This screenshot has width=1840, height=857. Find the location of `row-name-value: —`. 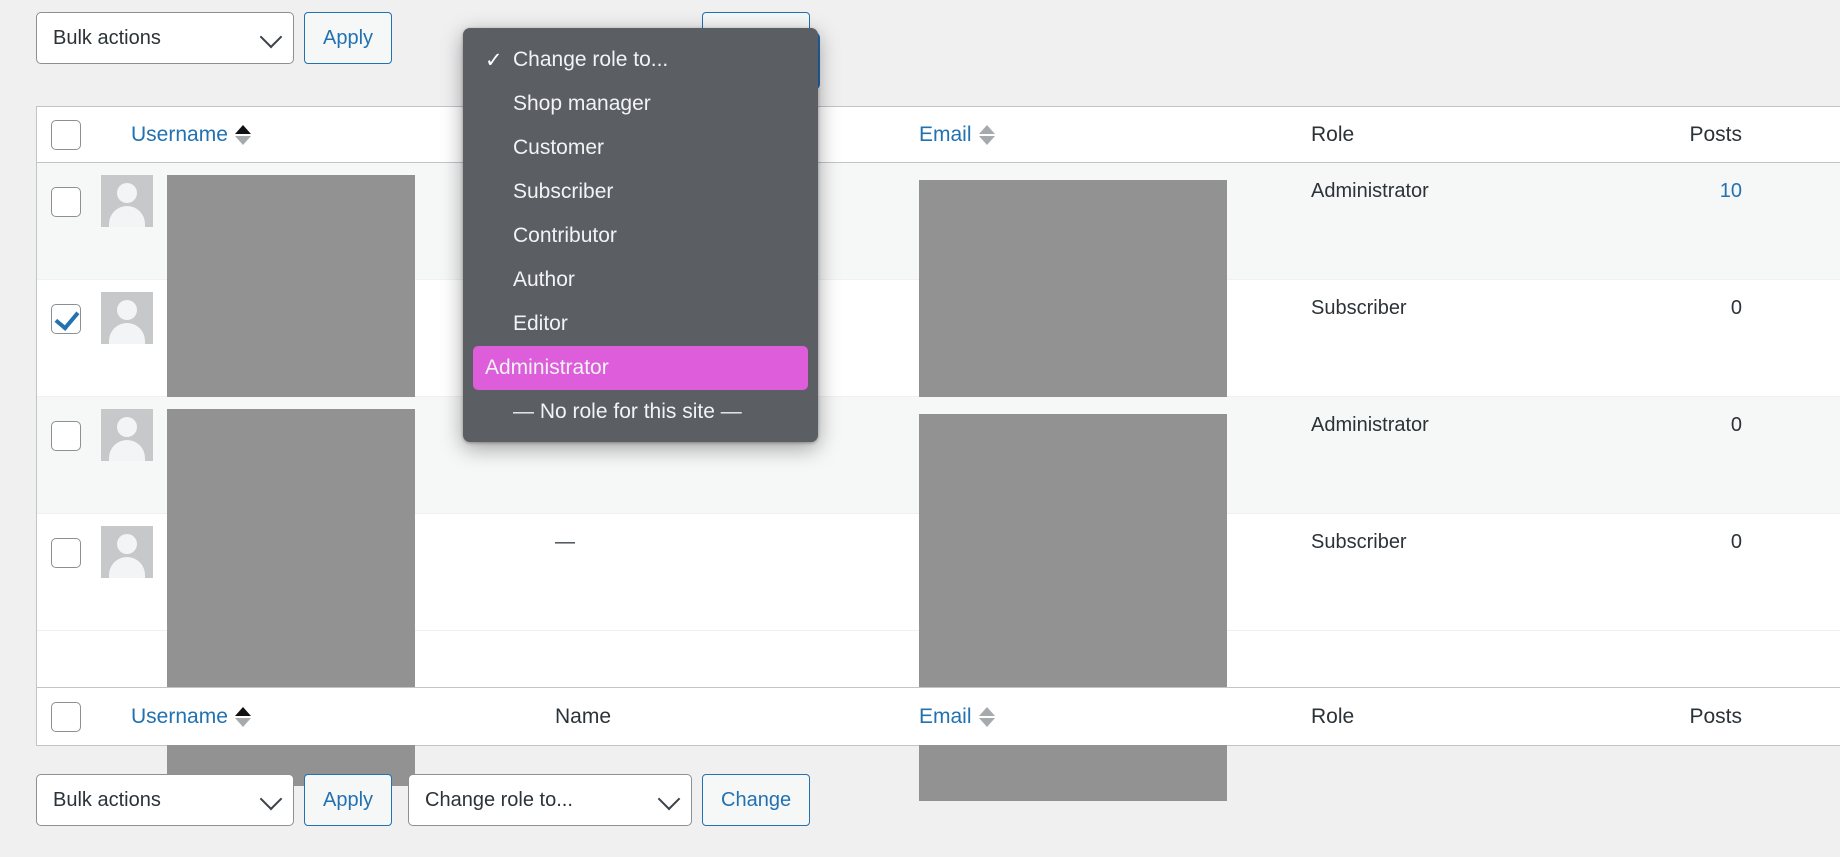

row-name-value: — is located at coordinates (565, 542).